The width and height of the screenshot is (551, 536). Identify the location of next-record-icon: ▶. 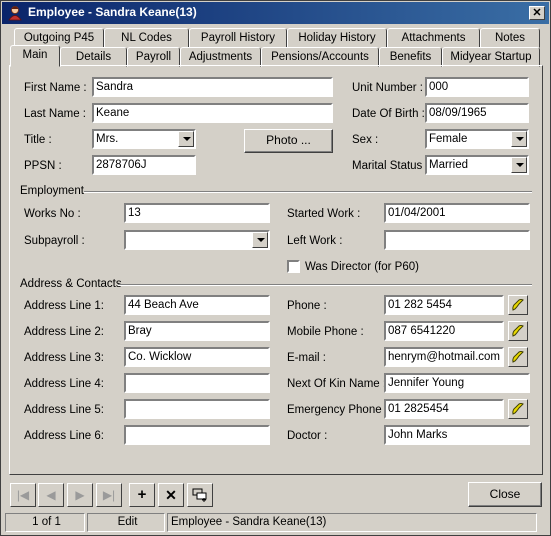
(80, 495).